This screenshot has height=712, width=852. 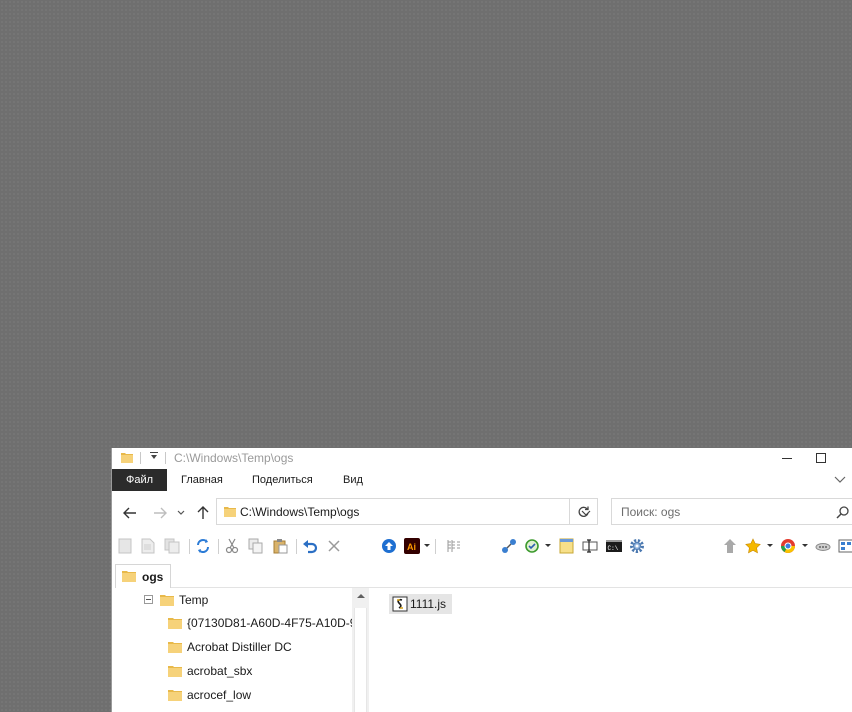 What do you see at coordinates (220, 671) in the screenshot?
I see `tree-item-label: acrobat_sbx` at bounding box center [220, 671].